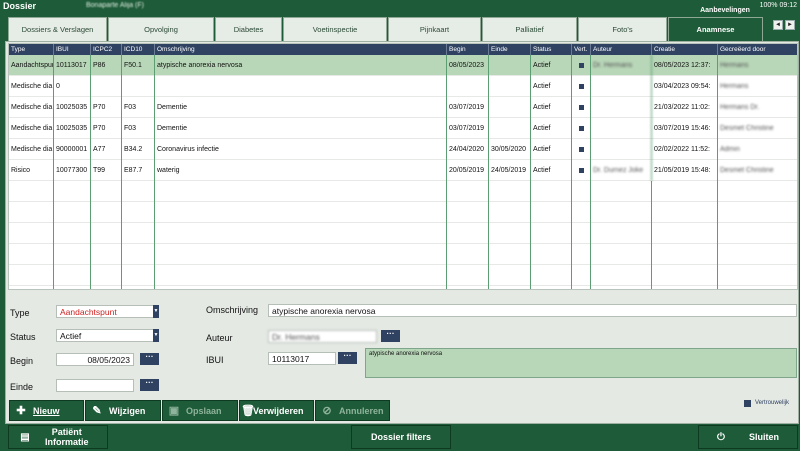 The image size is (800, 451). I want to click on tab-diabetes: Diabetes, so click(248, 29).